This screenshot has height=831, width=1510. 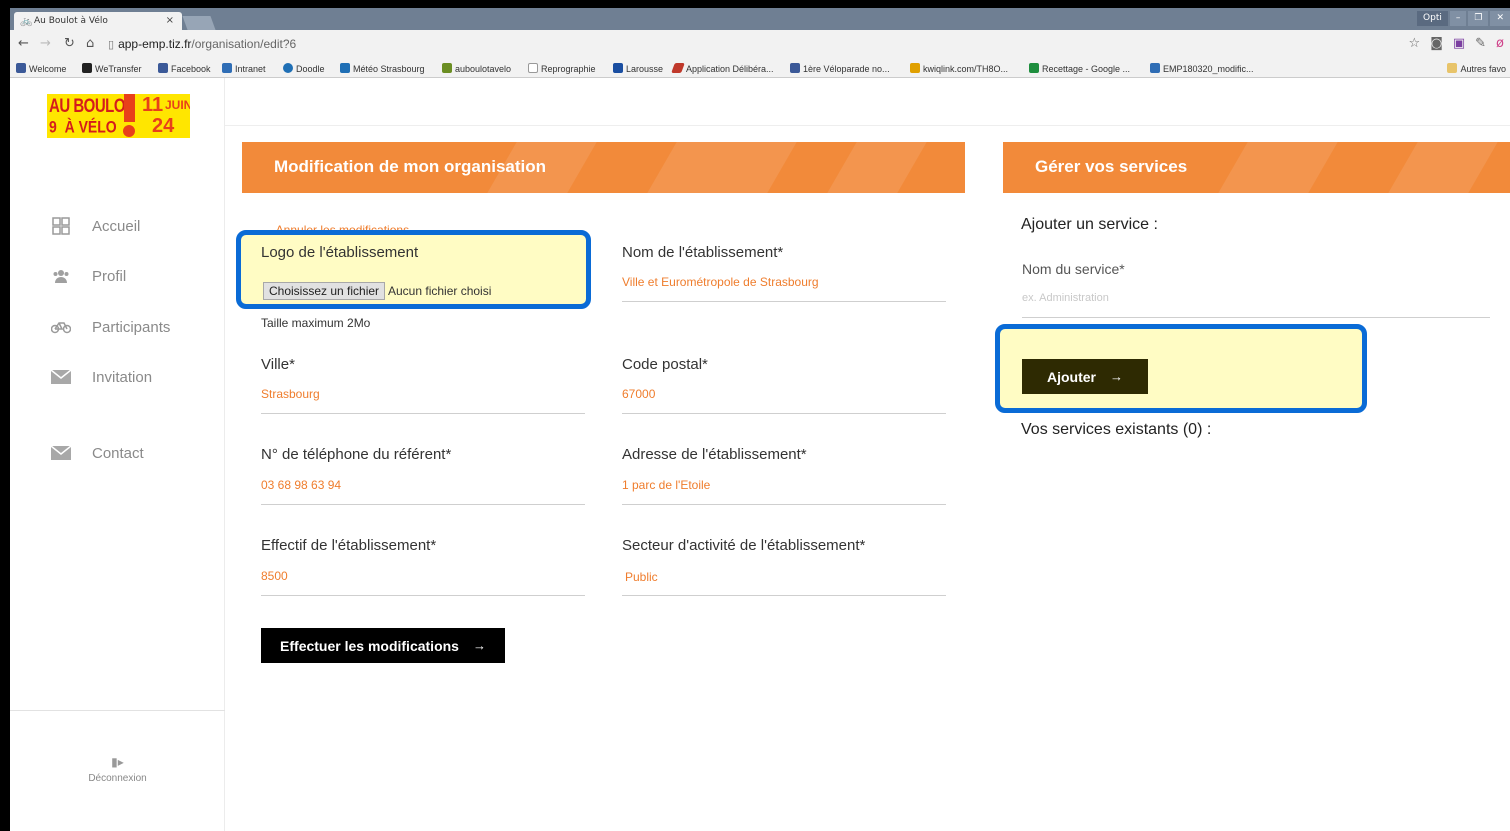 What do you see at coordinates (90, 43) in the screenshot?
I see `home-icon: ⌂` at bounding box center [90, 43].